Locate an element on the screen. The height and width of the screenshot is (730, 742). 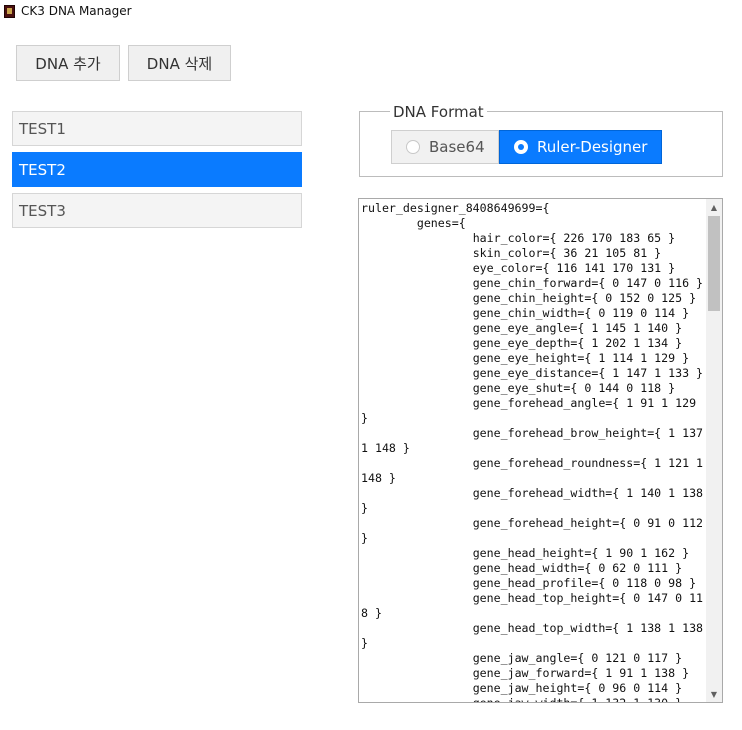
dna-list-item-selected: TEST2 is located at coordinates (157, 169).